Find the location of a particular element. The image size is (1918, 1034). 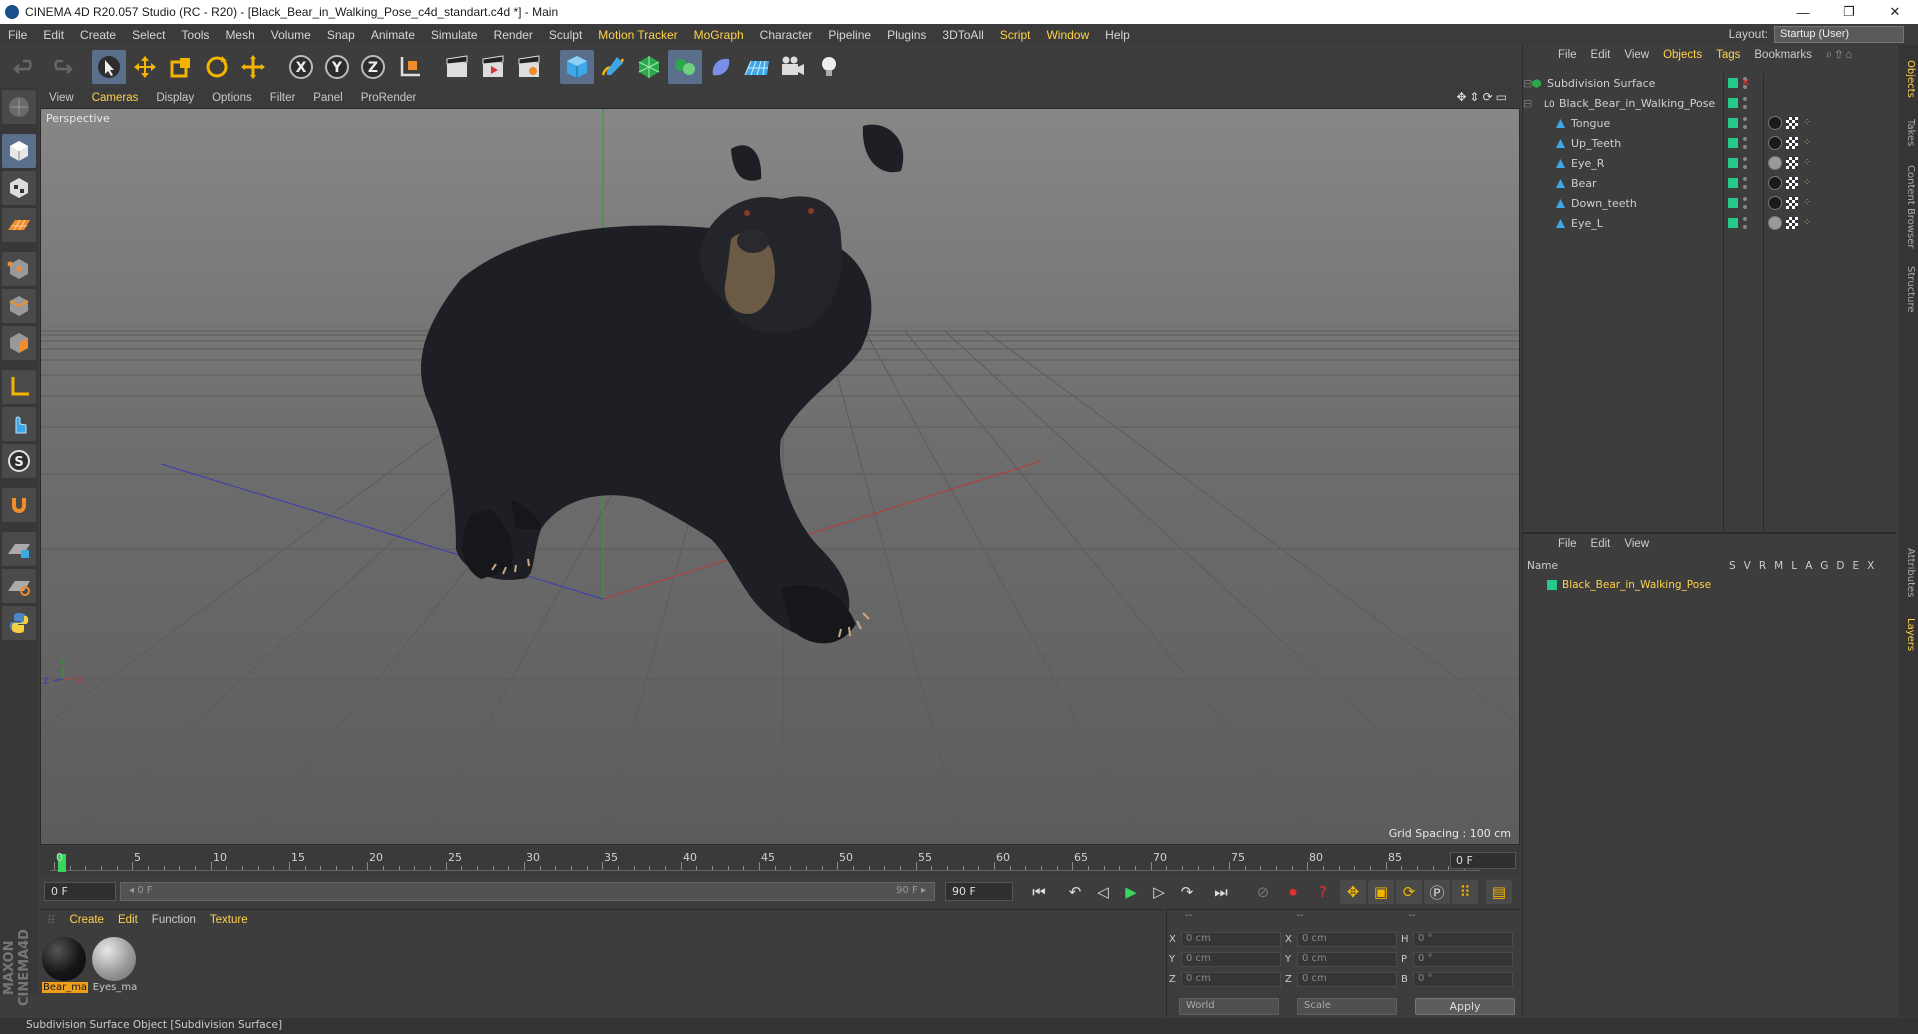

material-eyes: Eyes_ma is located at coordinates (115, 965).